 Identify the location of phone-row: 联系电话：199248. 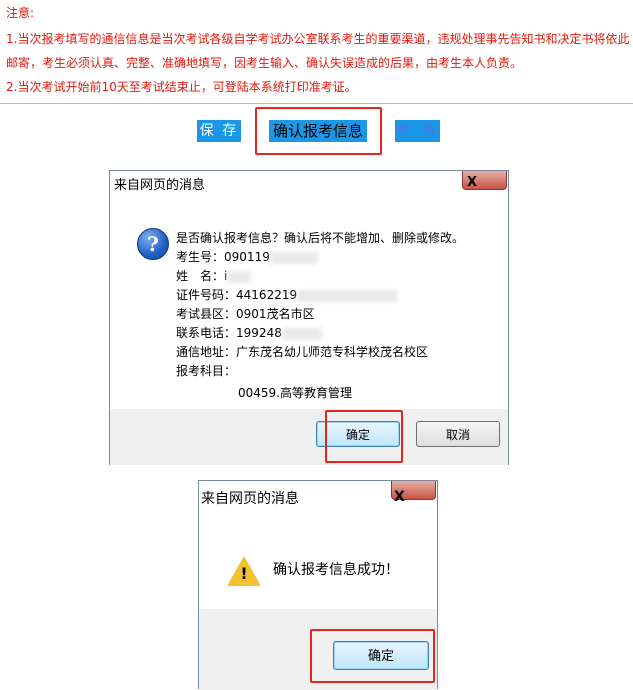
(249, 332).